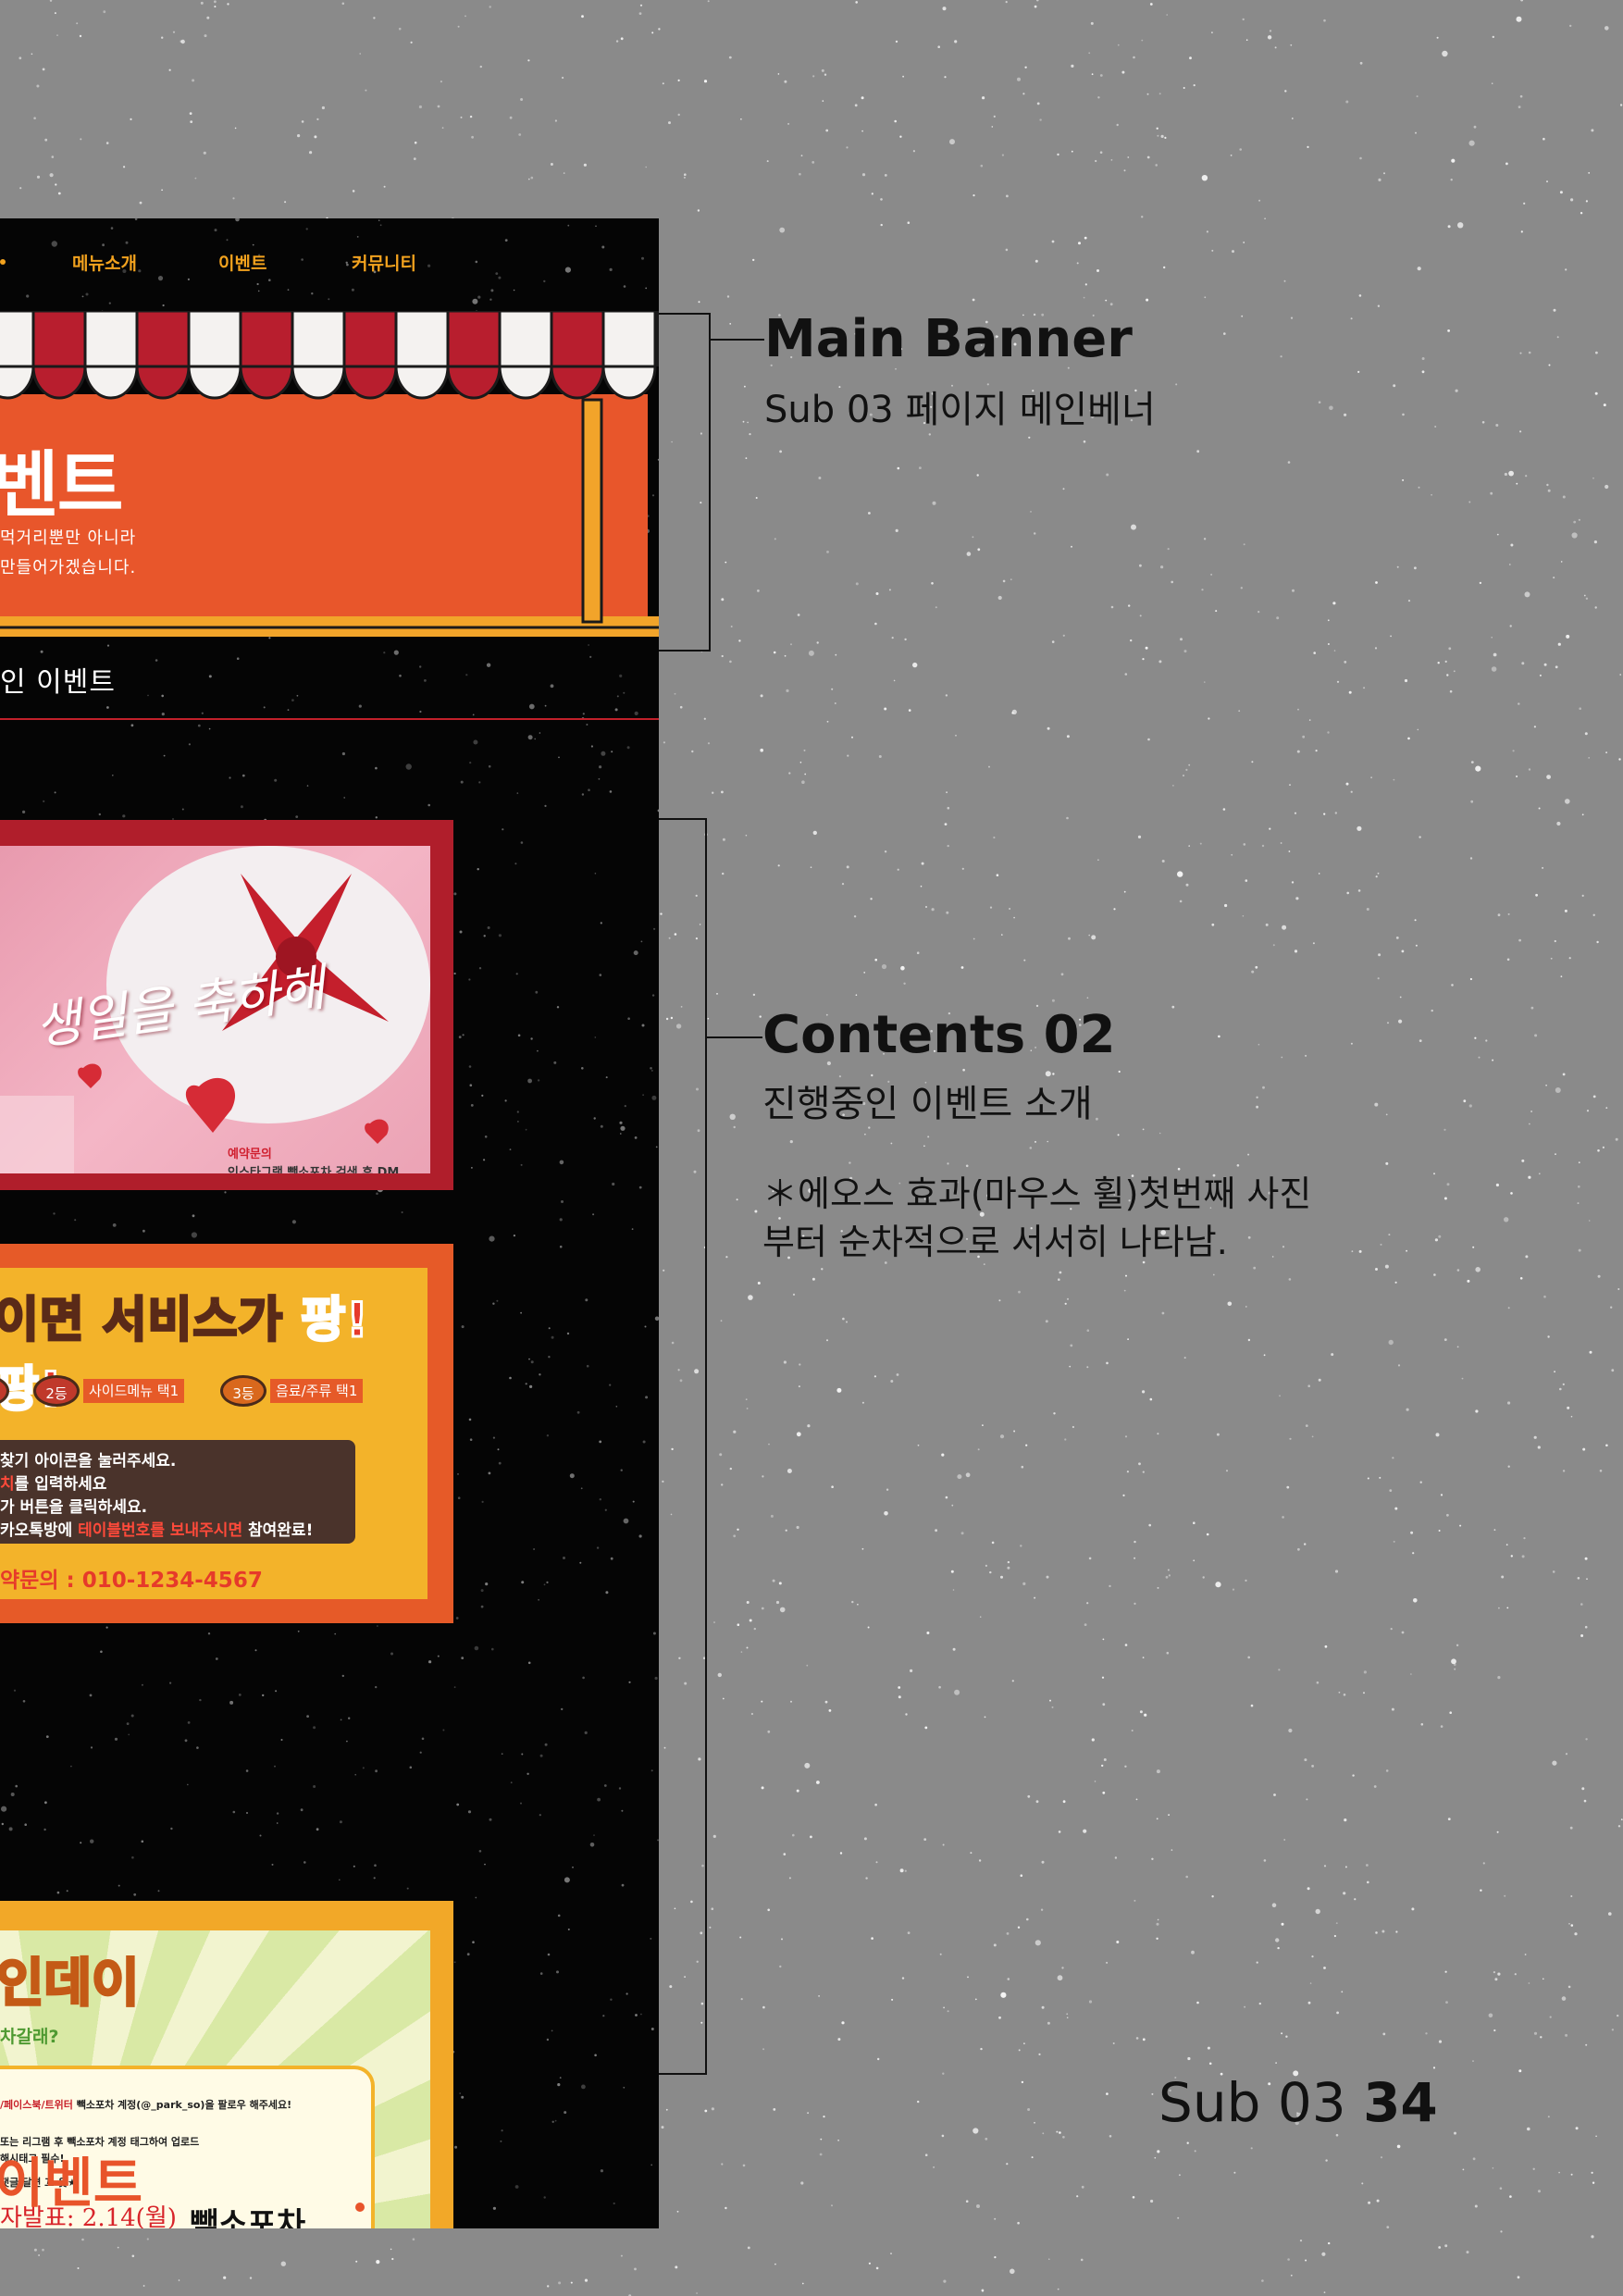 Image resolution: width=1623 pixels, height=2296 pixels. I want to click on service-headline-text: 이면 서비스가, so click(151, 1321).